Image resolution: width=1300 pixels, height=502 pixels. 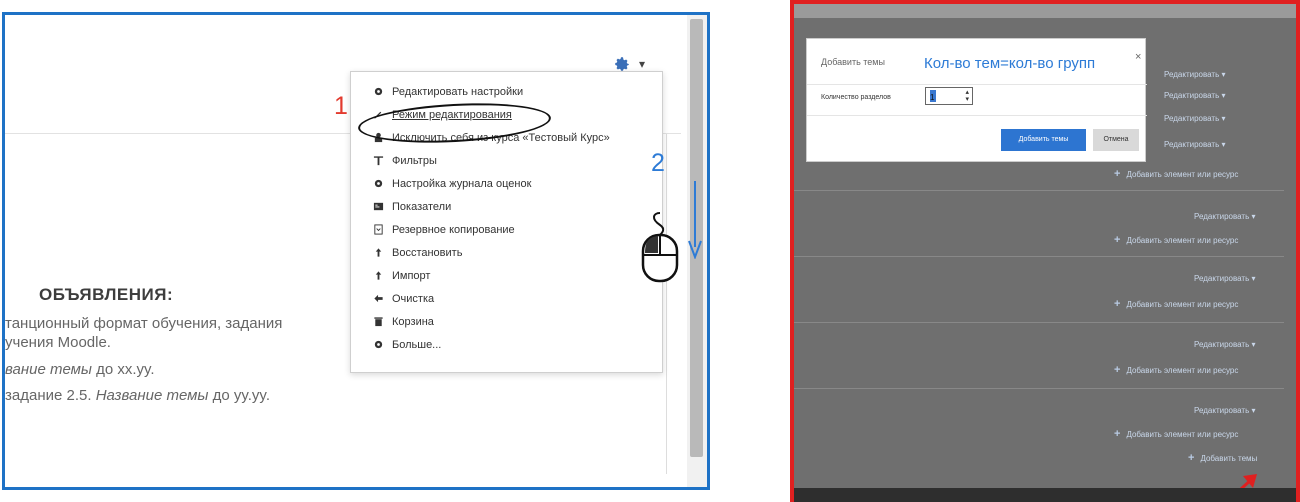 I want to click on menu-item-reports: Показатели, so click(x=507, y=206).